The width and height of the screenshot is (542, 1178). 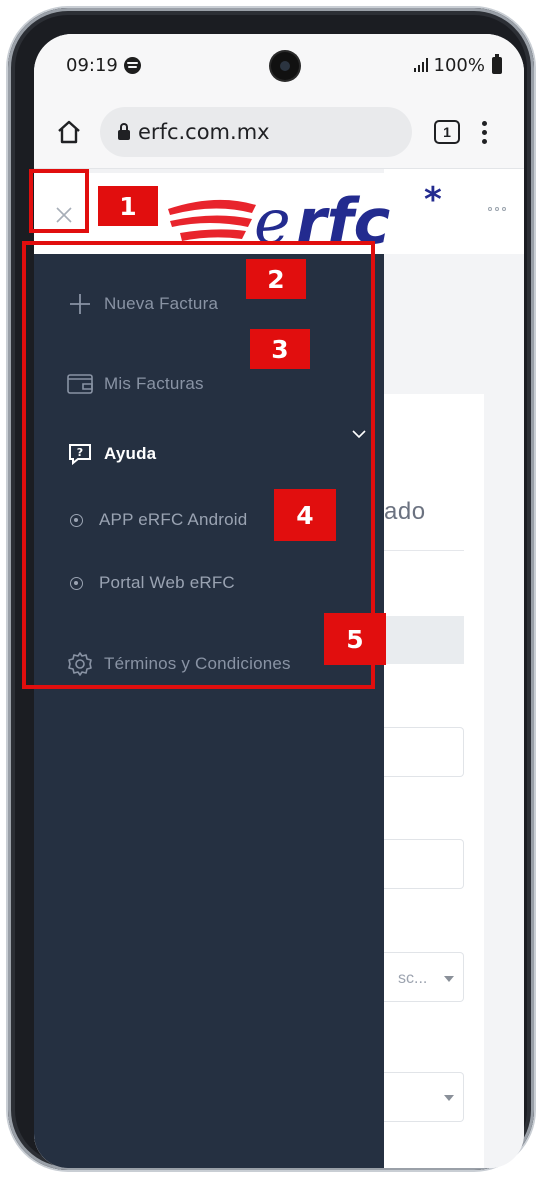 I want to click on lock-icon, so click(x=124, y=131).